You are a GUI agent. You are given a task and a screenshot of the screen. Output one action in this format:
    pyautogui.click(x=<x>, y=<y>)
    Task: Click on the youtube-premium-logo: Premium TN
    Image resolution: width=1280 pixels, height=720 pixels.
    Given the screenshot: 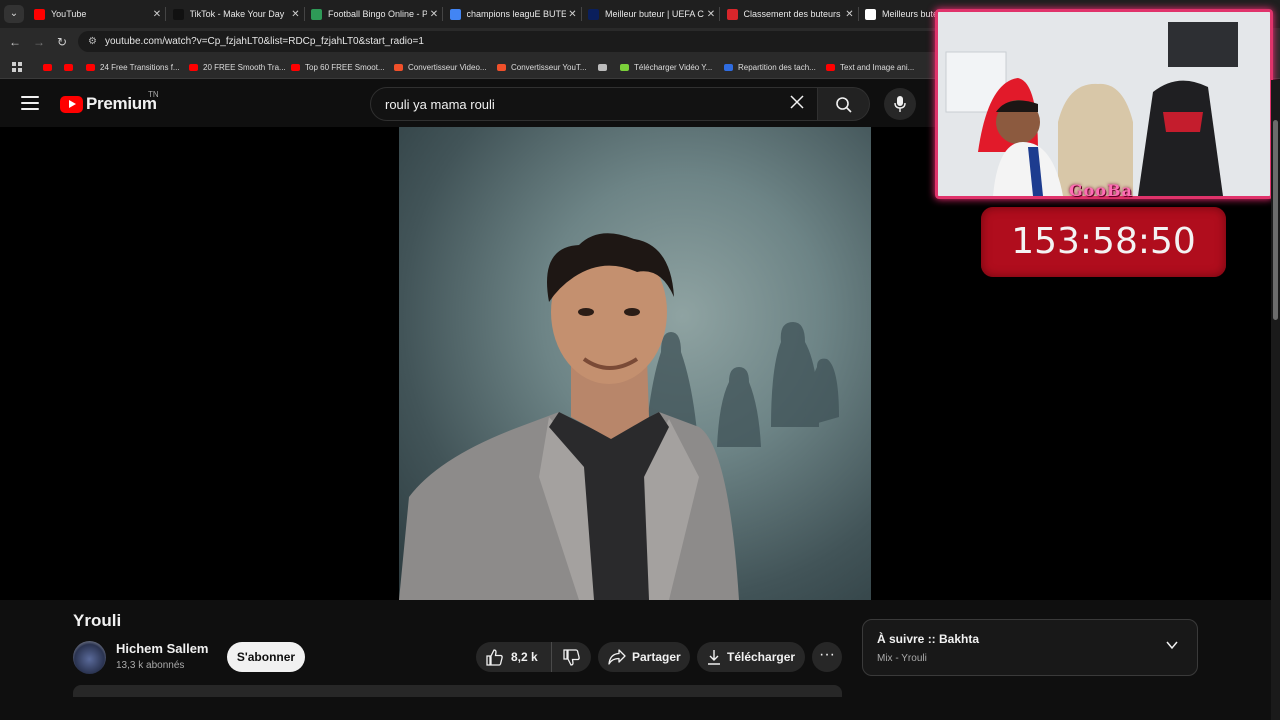 What is the action you would take?
    pyautogui.click(x=109, y=102)
    